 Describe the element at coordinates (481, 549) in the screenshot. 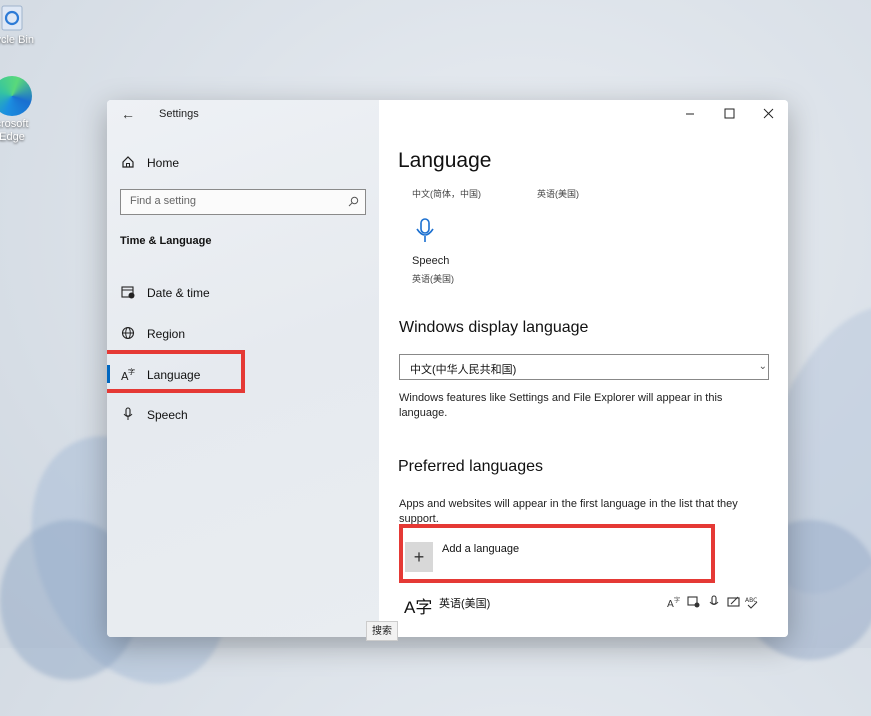

I see `add-language-label: Add a language` at that location.